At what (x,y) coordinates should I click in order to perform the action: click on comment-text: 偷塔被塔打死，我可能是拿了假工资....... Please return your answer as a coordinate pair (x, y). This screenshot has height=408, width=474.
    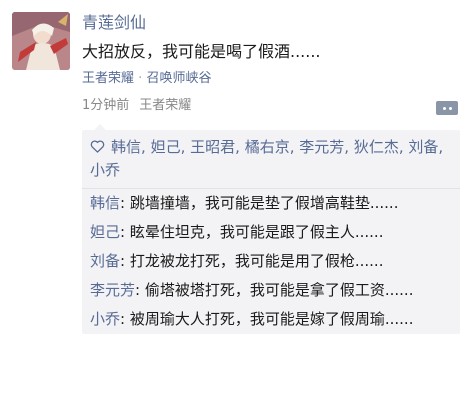
    Looking at the image, I should click on (277, 290).